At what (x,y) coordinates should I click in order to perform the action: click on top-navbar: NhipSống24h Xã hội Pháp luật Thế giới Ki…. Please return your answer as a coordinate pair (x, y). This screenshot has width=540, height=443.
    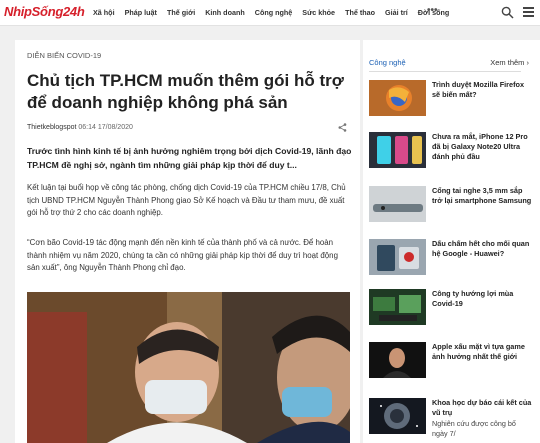
    Looking at the image, I should click on (270, 13).